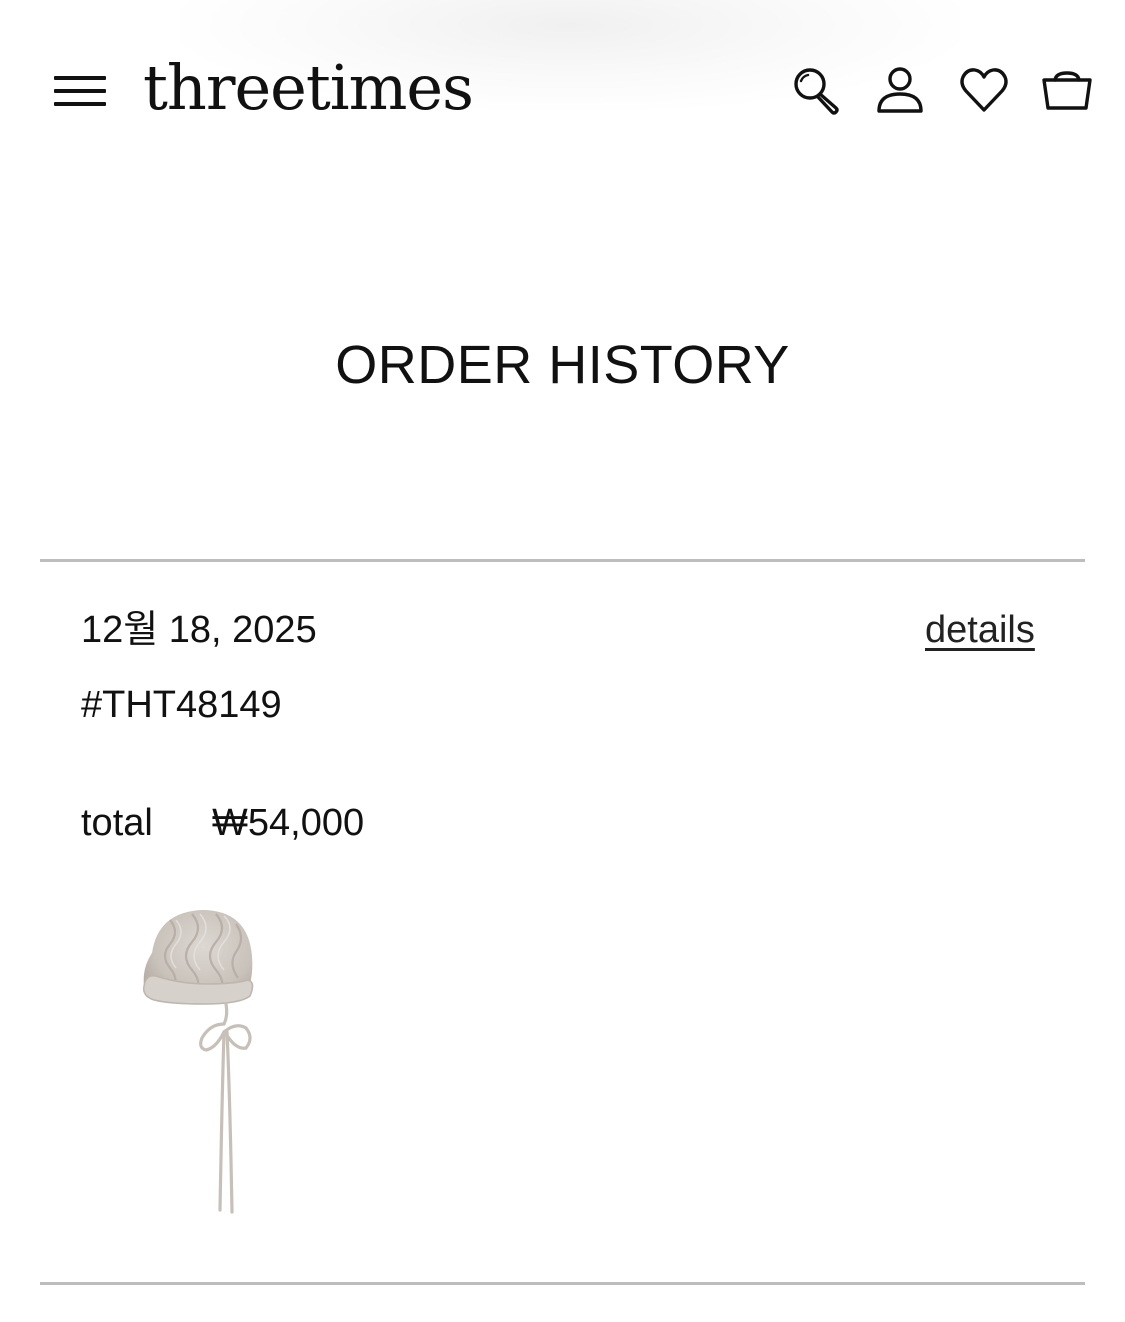  What do you see at coordinates (181, 705) in the screenshot?
I see `order-number: #THT48149` at bounding box center [181, 705].